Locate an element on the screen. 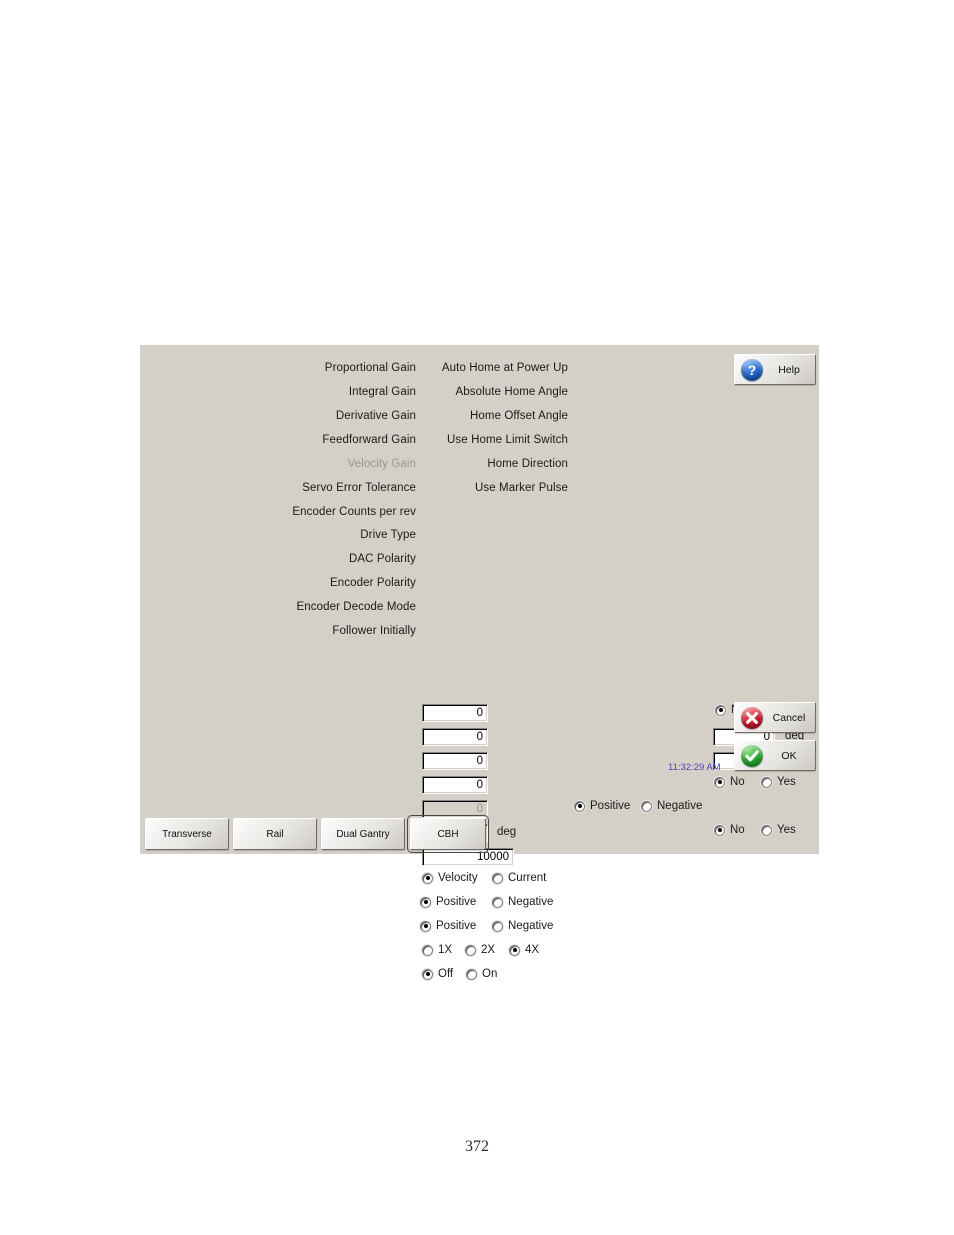 The height and width of the screenshot is (1235, 954). encoder-polarity-radio-group: Positive Negative is located at coordinates (488, 926).